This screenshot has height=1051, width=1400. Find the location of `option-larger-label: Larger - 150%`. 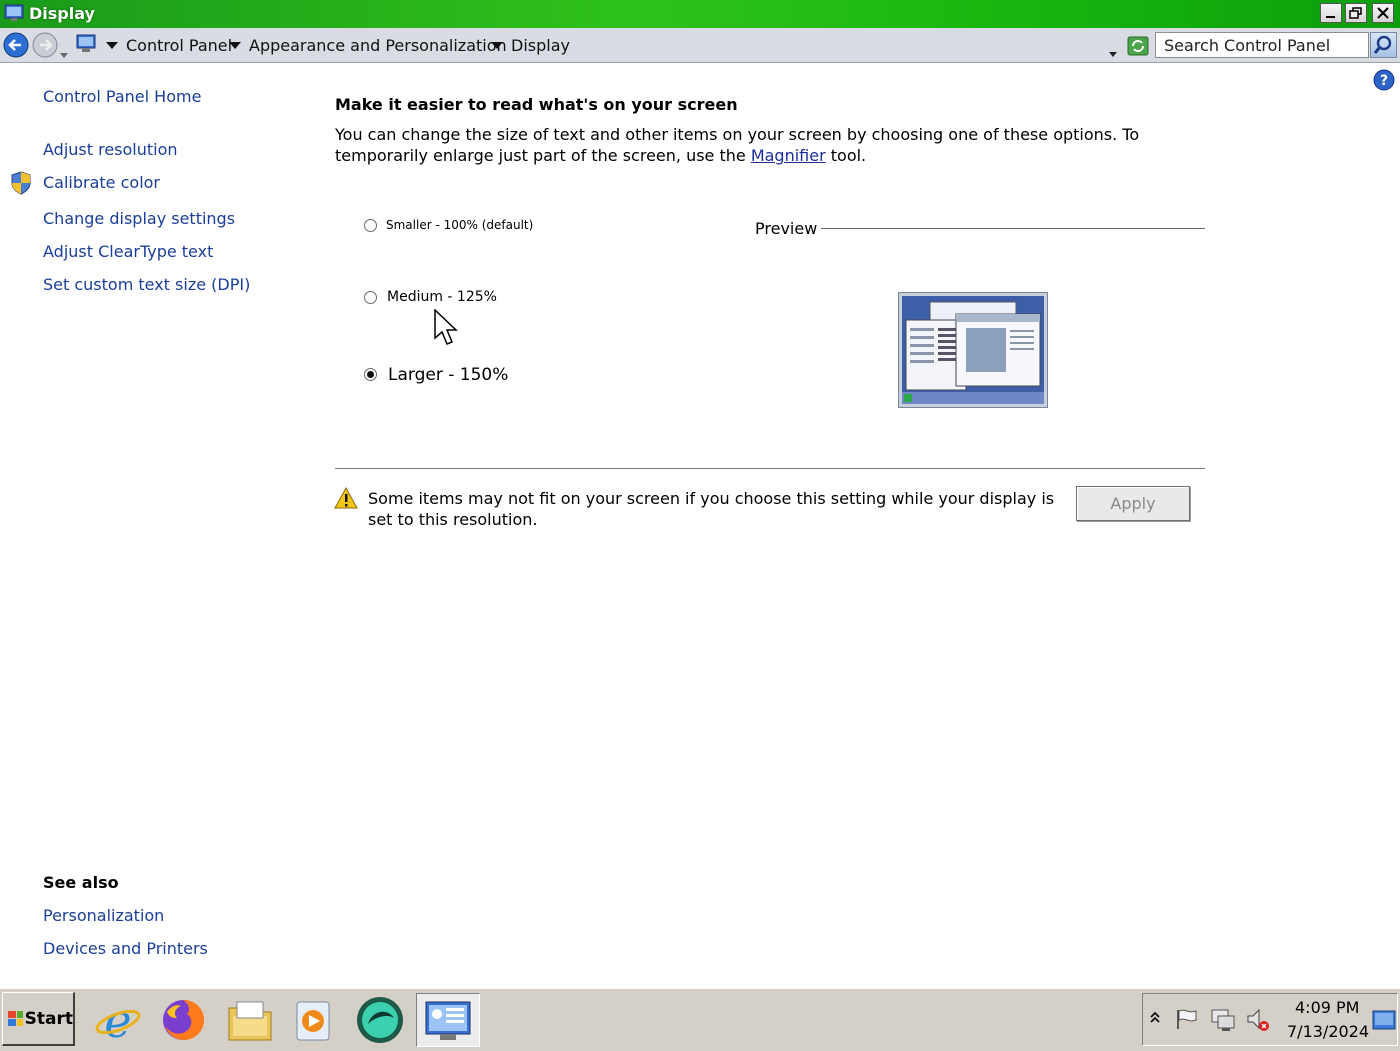

option-larger-label: Larger - 150% is located at coordinates (448, 375).